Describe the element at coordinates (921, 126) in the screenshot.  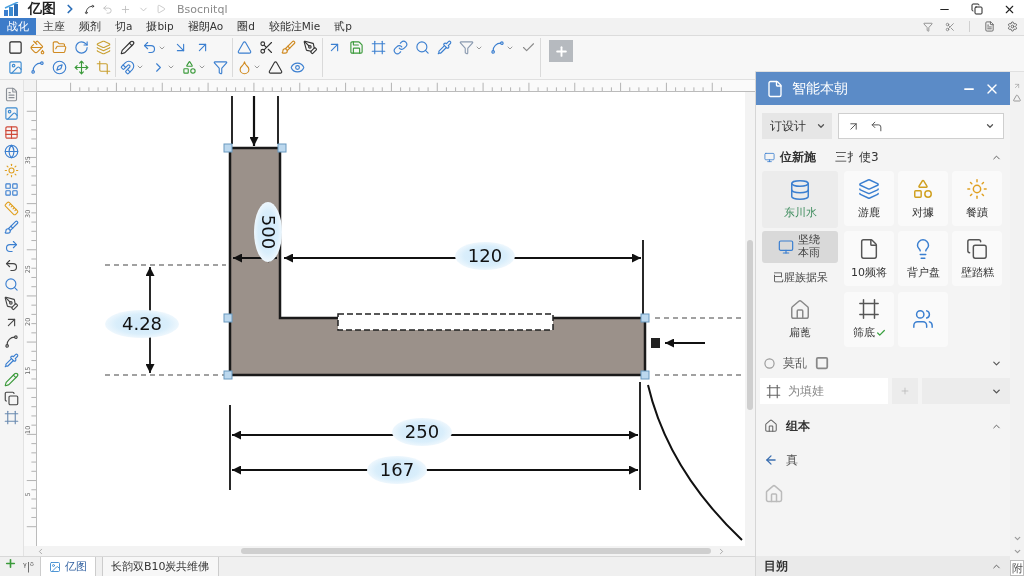
I see `style-combo-field` at that location.